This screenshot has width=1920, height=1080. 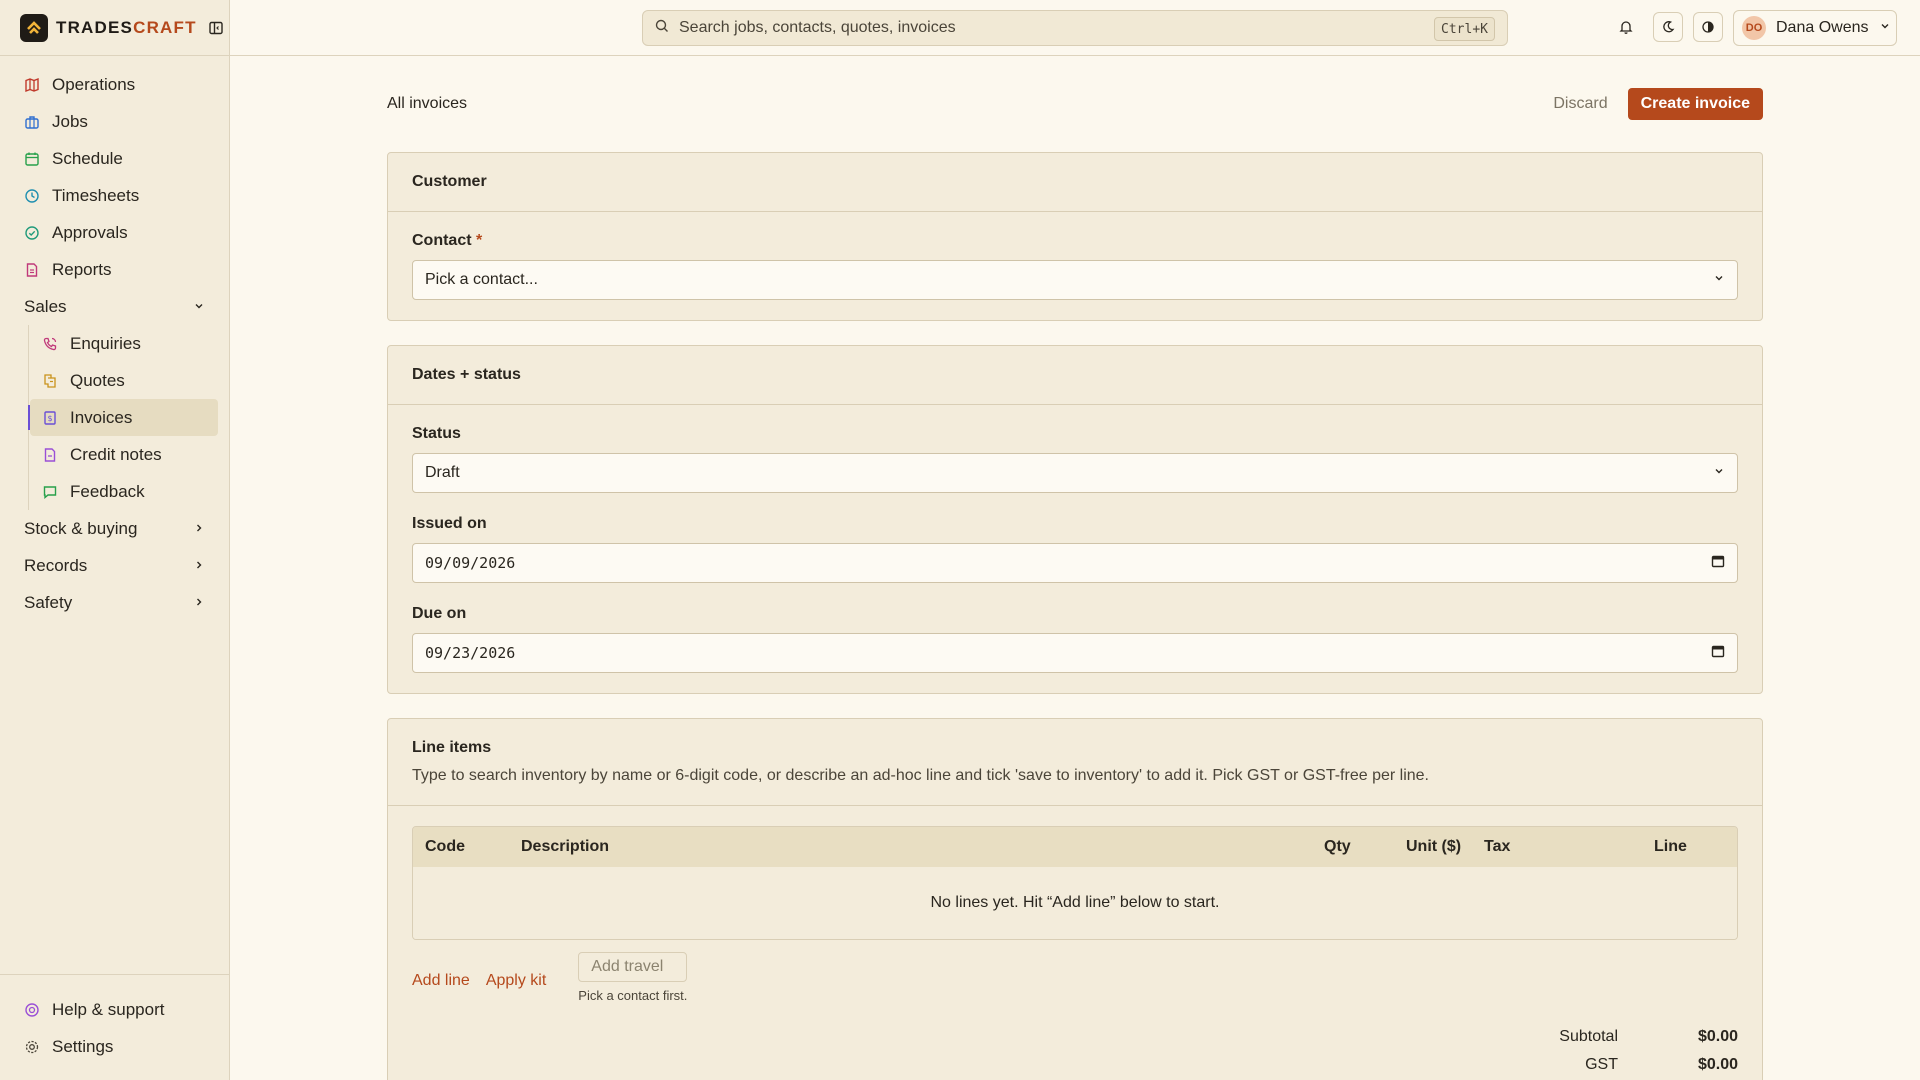 I want to click on gst-value: $0.00, so click(x=1717, y=1064).